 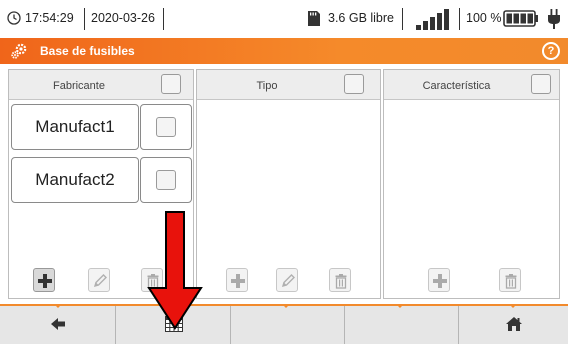 What do you see at coordinates (87, 51) in the screenshot?
I see `page-title: Base de fusibles` at bounding box center [87, 51].